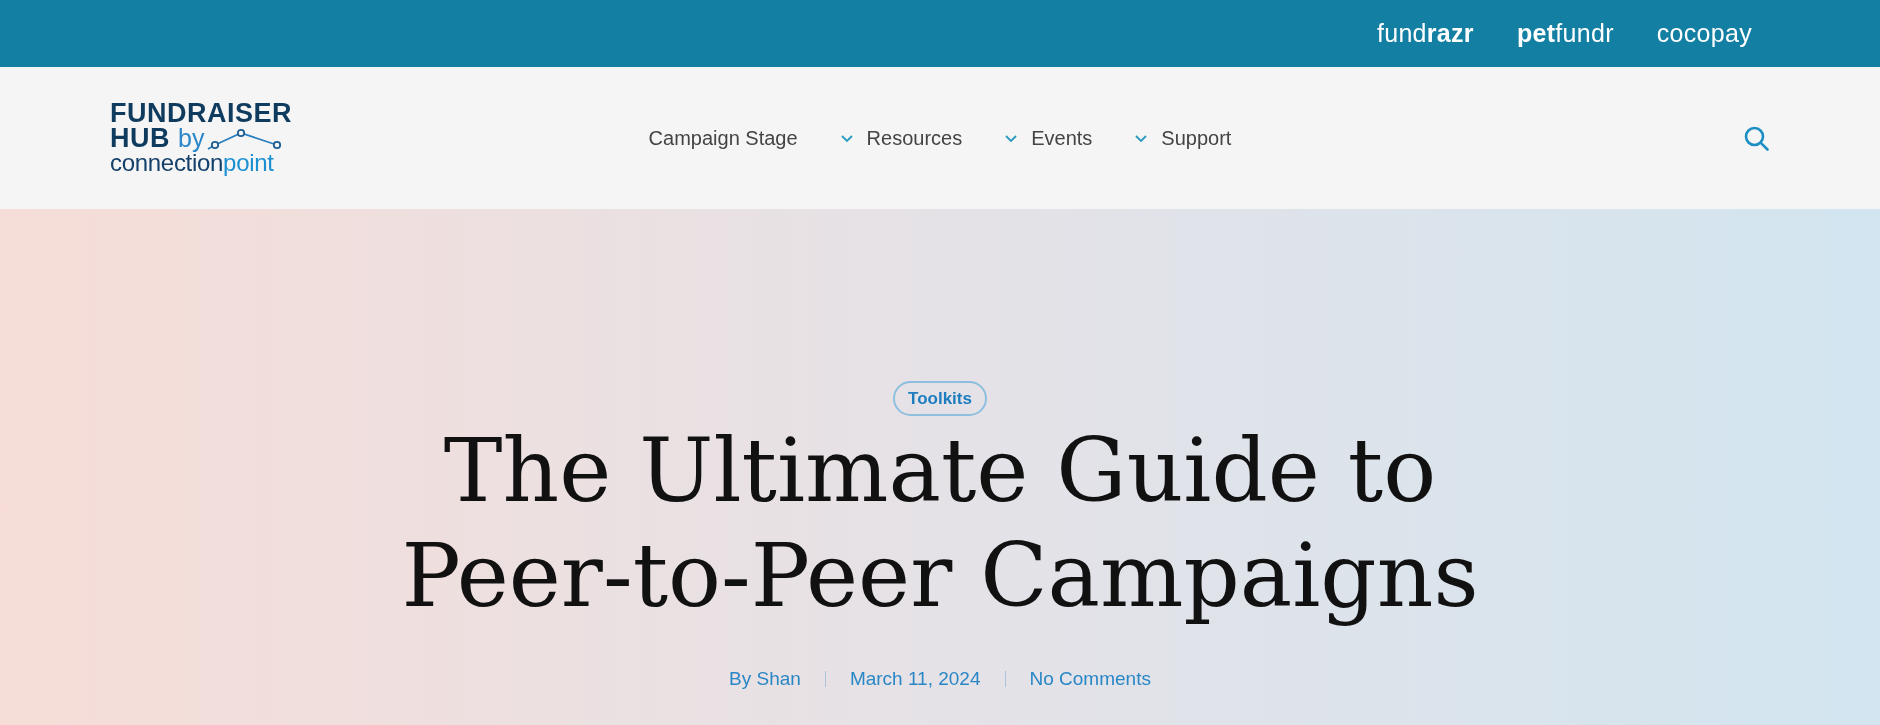 The image size is (1880, 725). I want to click on brand-link: cocopay, so click(1704, 33).